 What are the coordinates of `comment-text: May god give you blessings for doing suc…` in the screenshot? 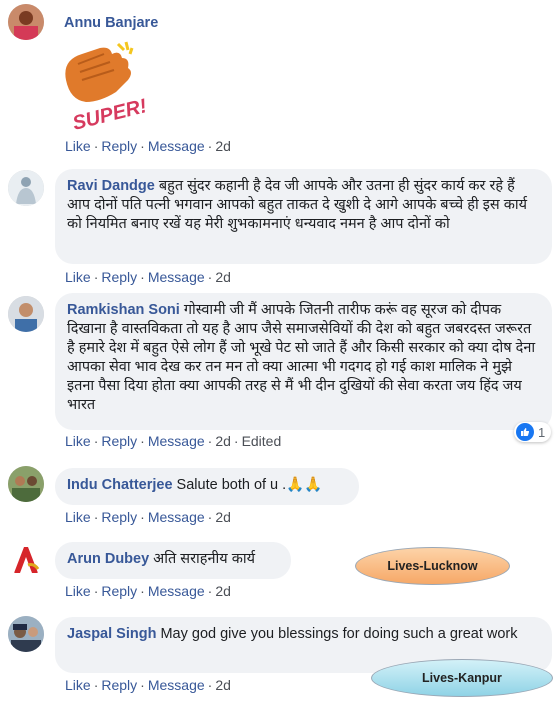 It's located at (339, 634).